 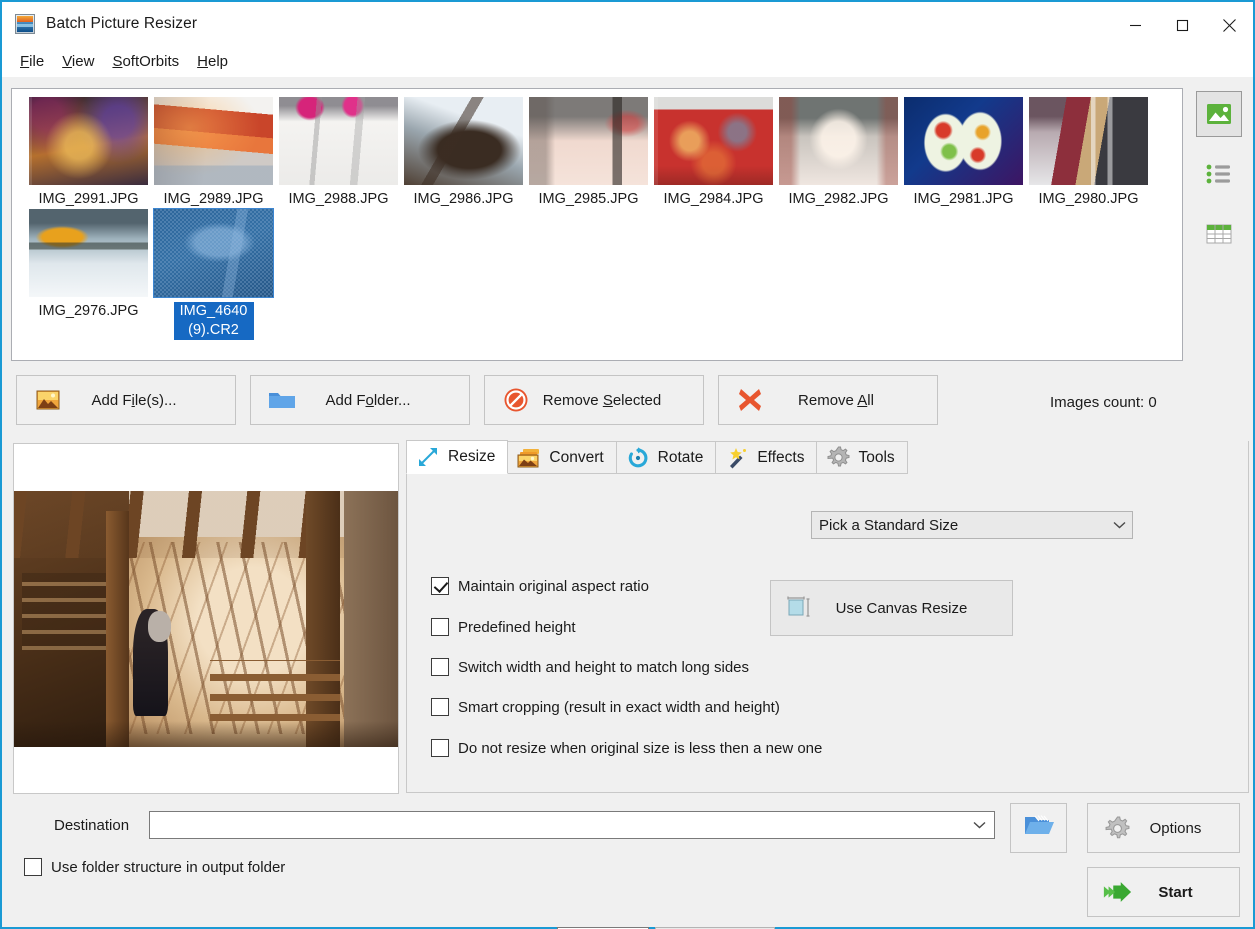 I want to click on tab-rotate: Rotate, so click(x=666, y=457).